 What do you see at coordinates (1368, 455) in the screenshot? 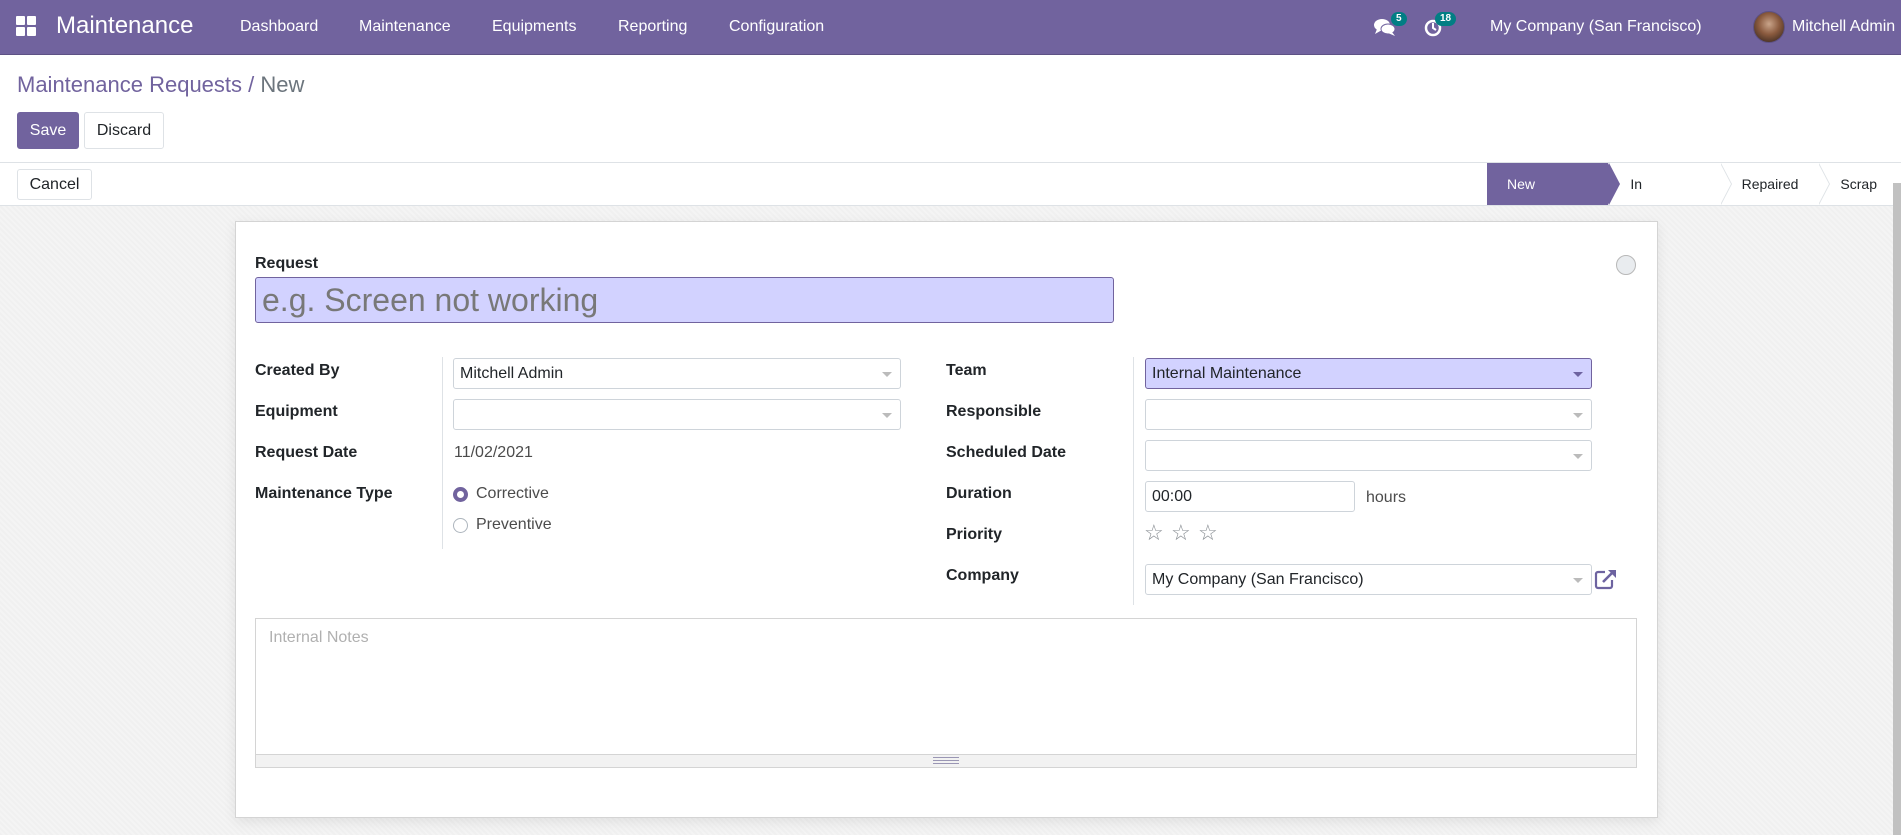
I see `scheduled-date-field` at bounding box center [1368, 455].